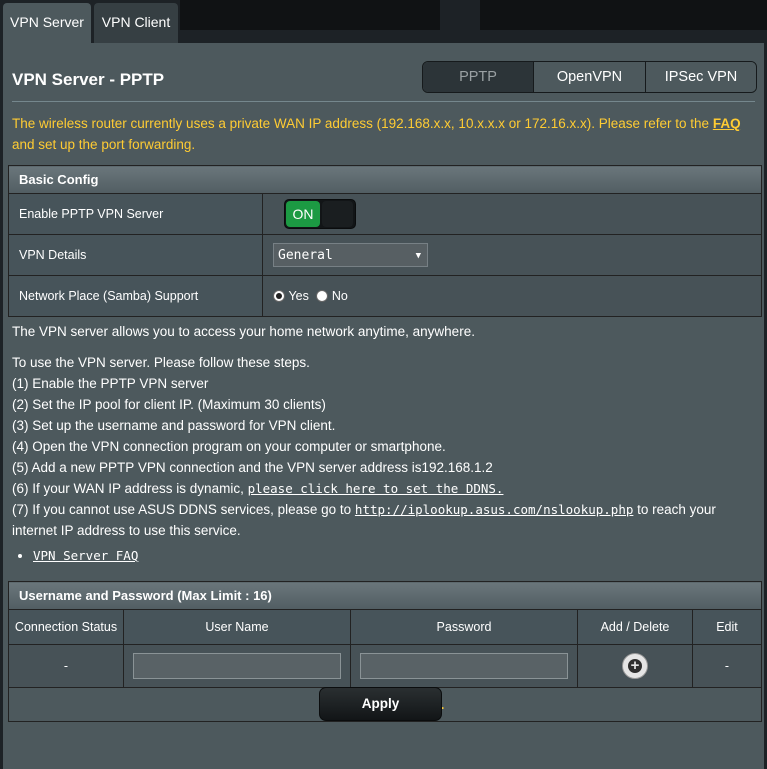  What do you see at coordinates (383, 101) in the screenshot?
I see `title-divider` at bounding box center [383, 101].